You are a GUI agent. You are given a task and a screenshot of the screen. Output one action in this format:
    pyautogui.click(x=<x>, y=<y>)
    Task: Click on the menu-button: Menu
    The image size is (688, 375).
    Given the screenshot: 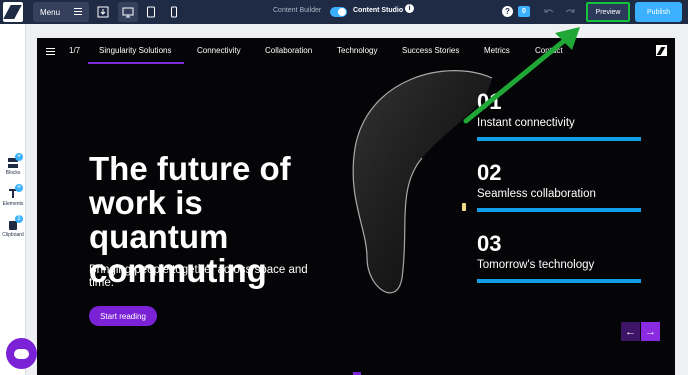 What is the action you would take?
    pyautogui.click(x=61, y=12)
    